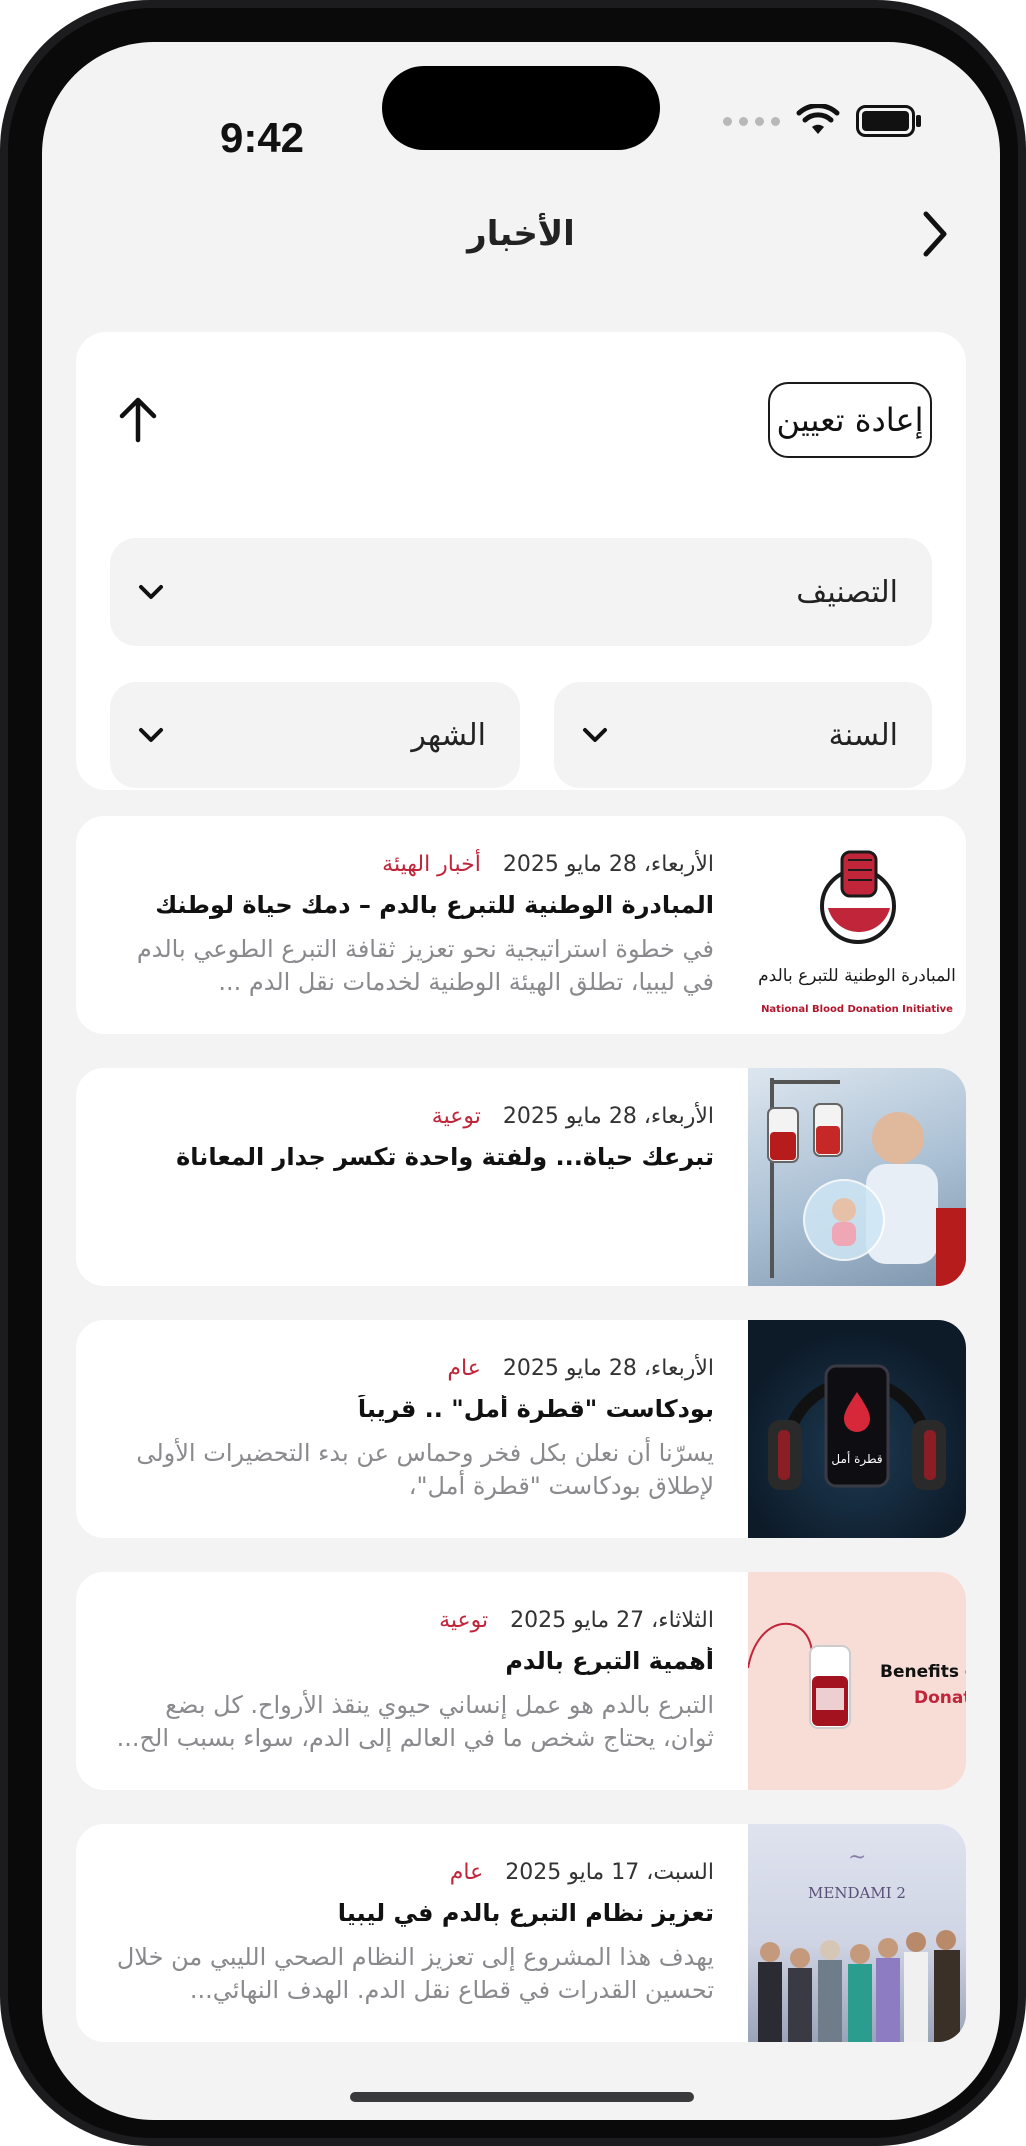  I want to click on news-meta: الأربعاء، 28 مايو 2025 أخبار الهيئة, so click(414, 864).